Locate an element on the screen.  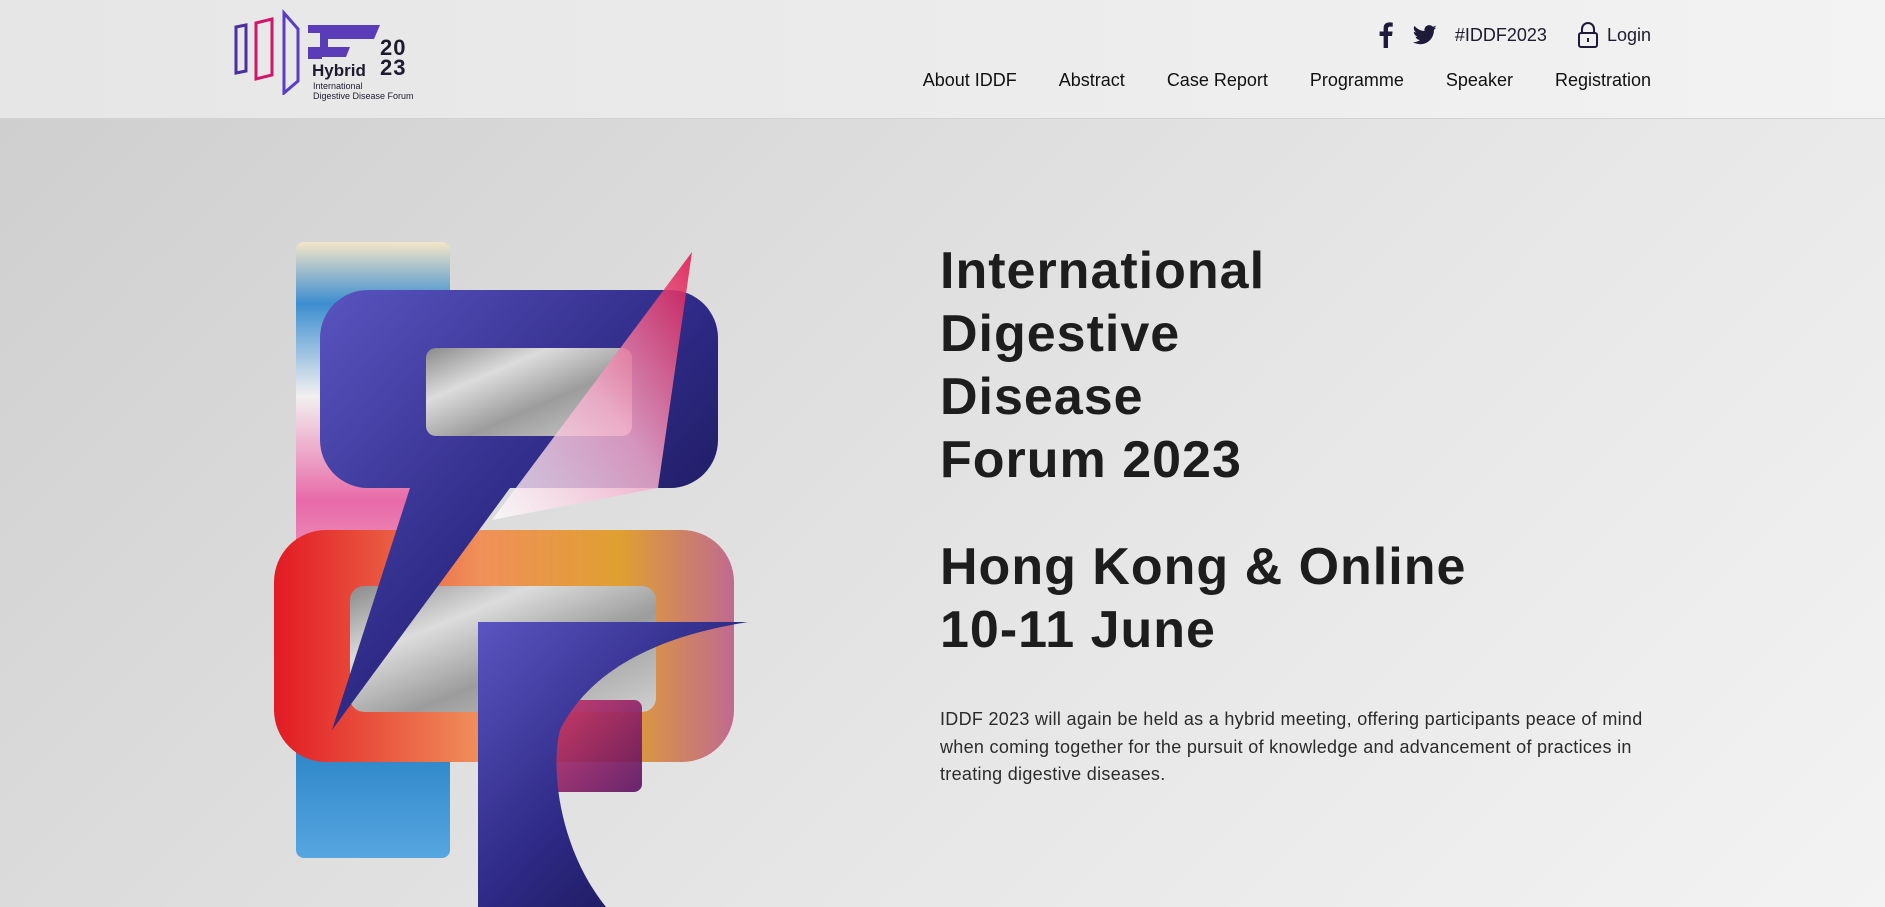
utility-bar: #IDDF2023 Login is located at coordinates (1515, 35).